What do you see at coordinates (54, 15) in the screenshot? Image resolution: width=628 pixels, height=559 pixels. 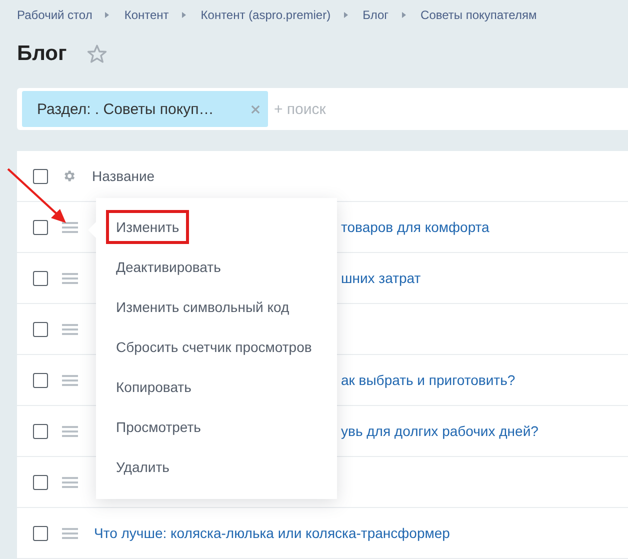 I see `breadcrumb-link: Рабочий стол` at bounding box center [54, 15].